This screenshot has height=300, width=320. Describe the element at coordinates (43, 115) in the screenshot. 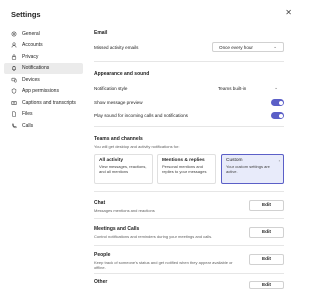

I see `sidebar-item-files: Files` at that location.